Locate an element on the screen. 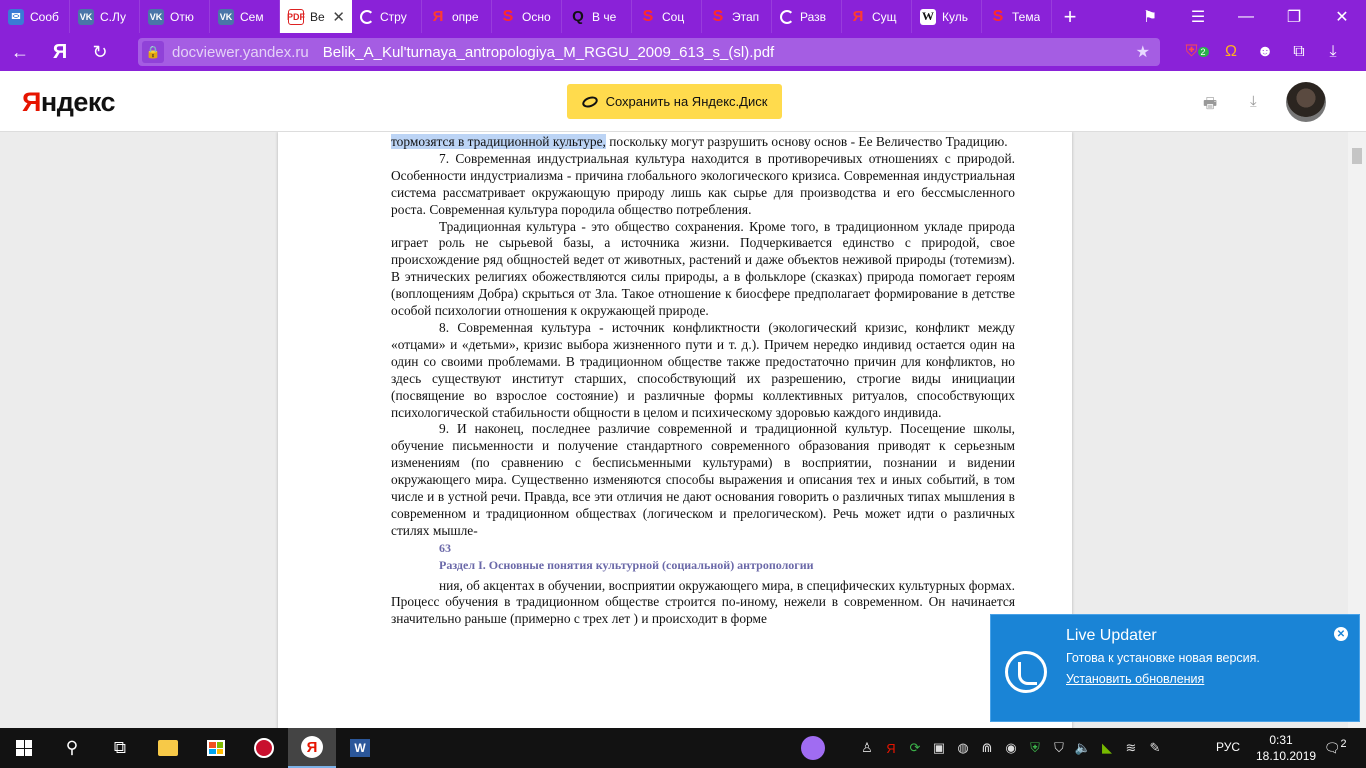  explorer-button is located at coordinates (168, 748).